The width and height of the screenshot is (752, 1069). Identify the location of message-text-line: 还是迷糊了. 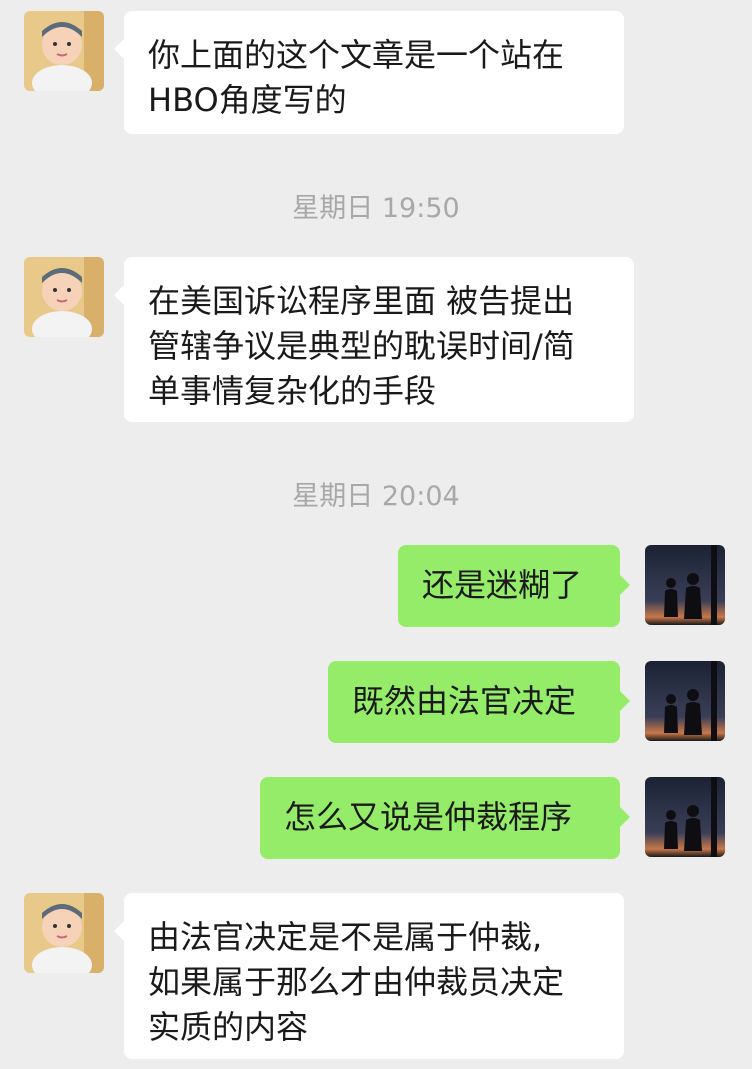
(502, 585).